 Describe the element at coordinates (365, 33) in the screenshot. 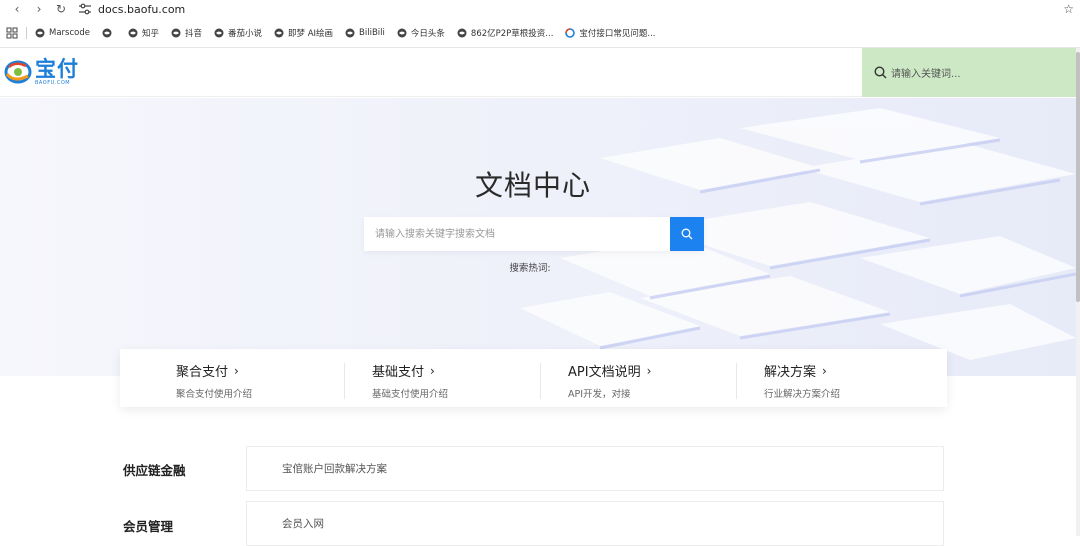

I see `bookmark-bilibili: BiliBili` at that location.